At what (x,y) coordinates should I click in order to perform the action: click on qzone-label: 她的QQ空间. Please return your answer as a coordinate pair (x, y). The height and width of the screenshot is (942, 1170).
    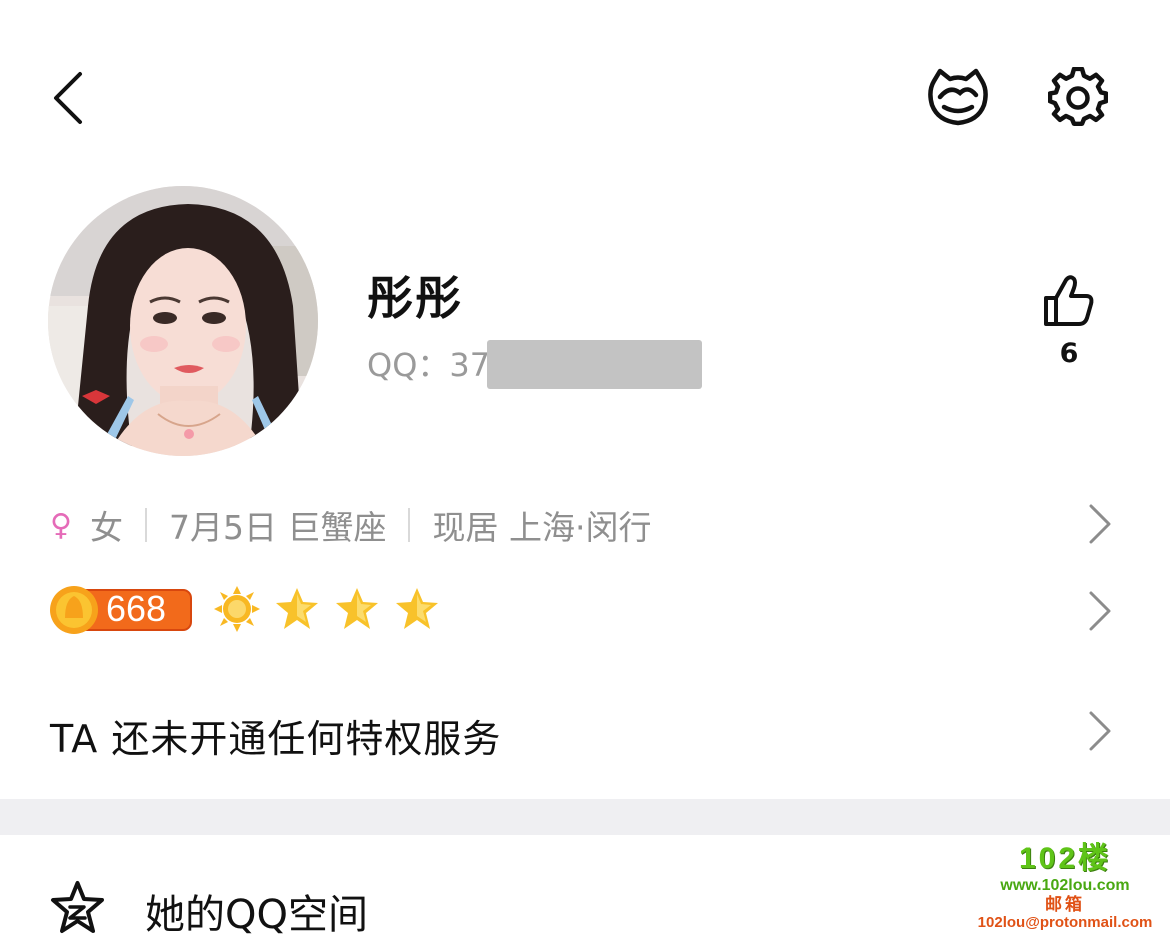
    Looking at the image, I should click on (256, 915).